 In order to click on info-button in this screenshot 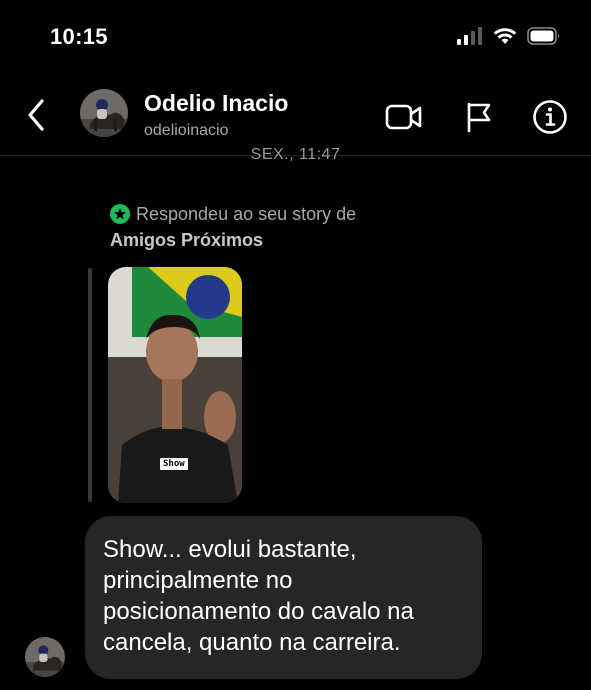, I will do `click(550, 117)`.